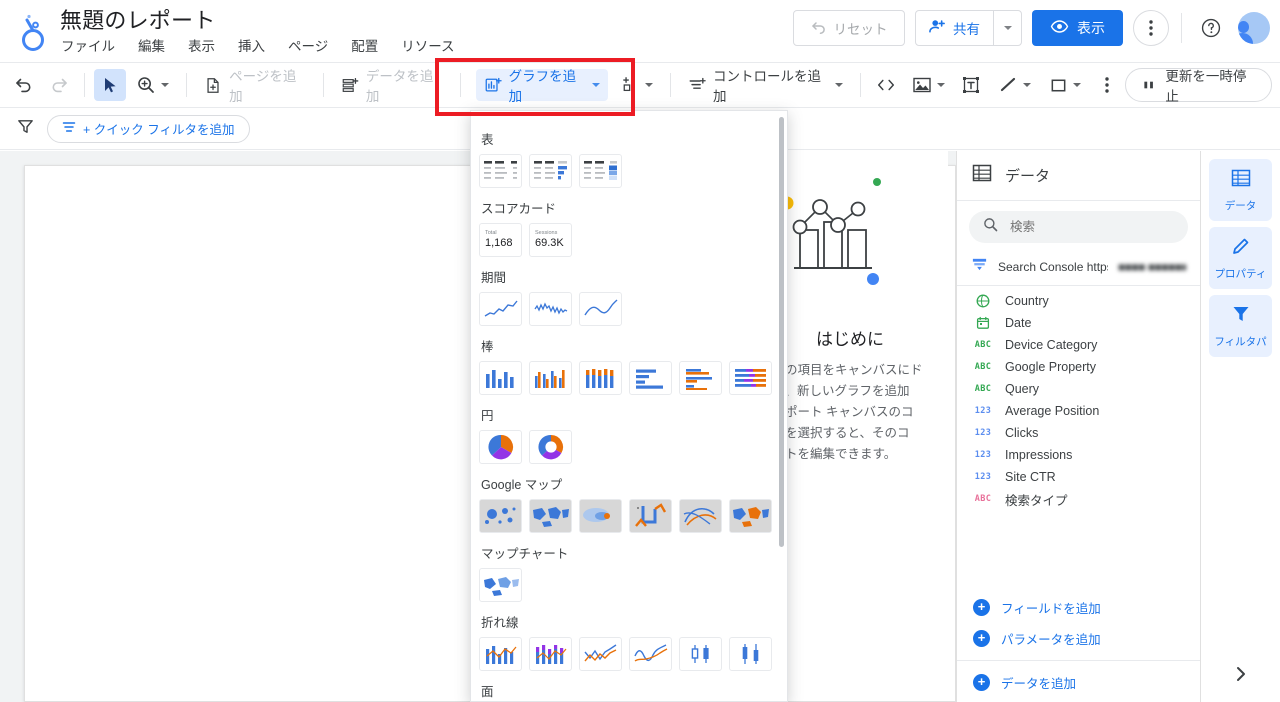  I want to click on zoom-tool-button, so click(152, 85).